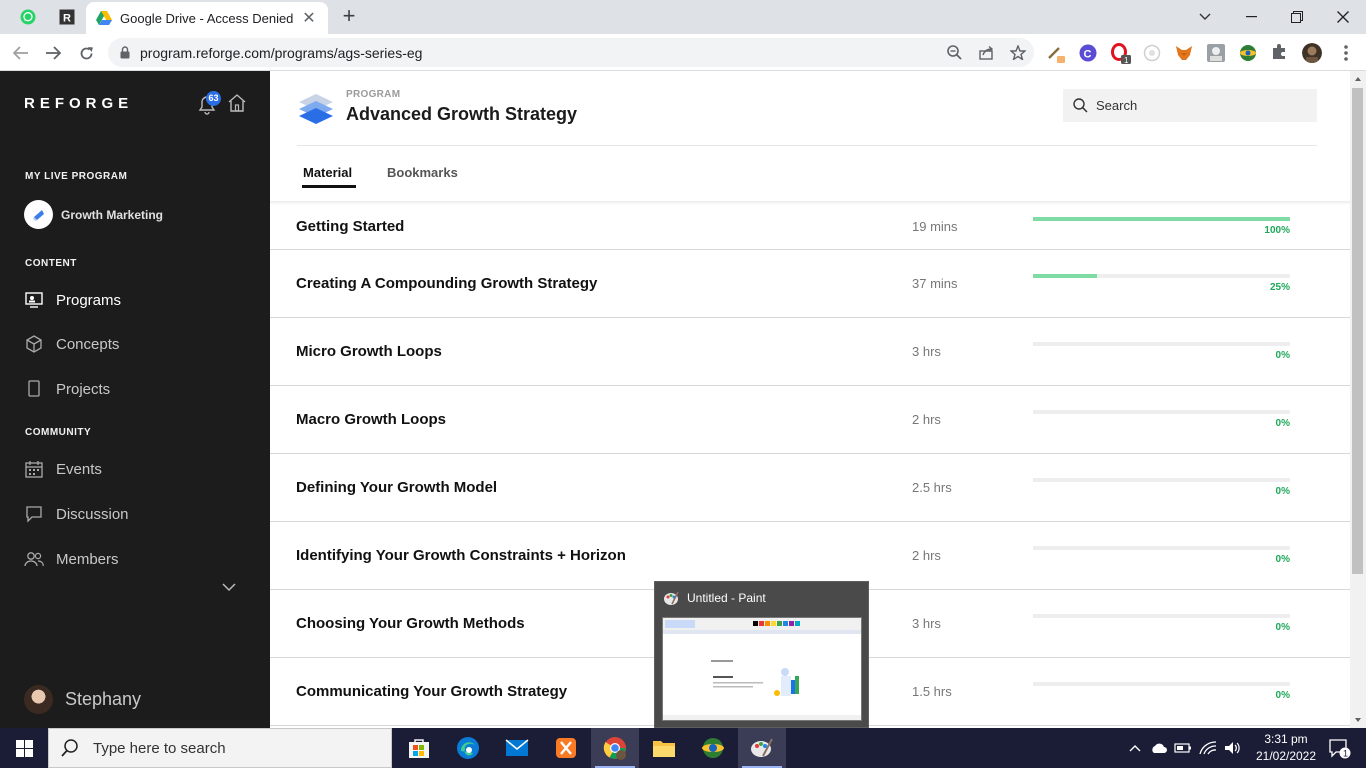 The image size is (1366, 768). I want to click on sidebar-item-members: Members, so click(71, 559).